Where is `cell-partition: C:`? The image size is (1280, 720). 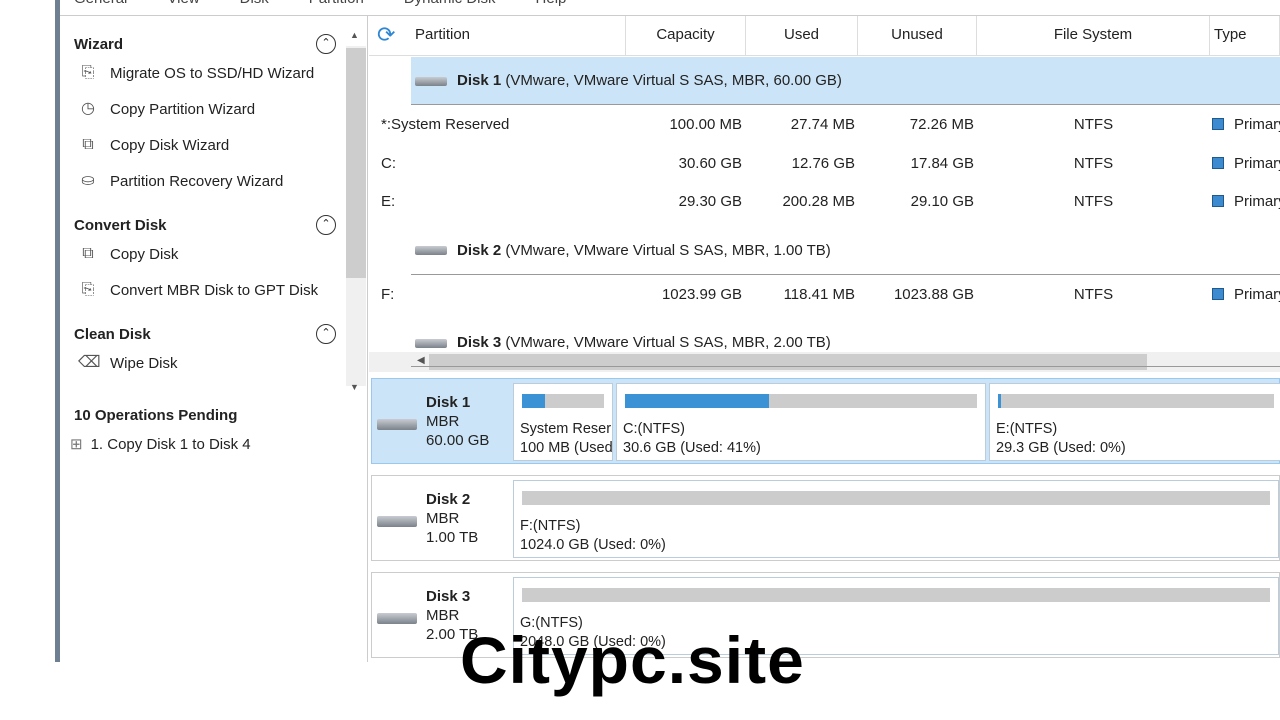
cell-partition: C: is located at coordinates (388, 163).